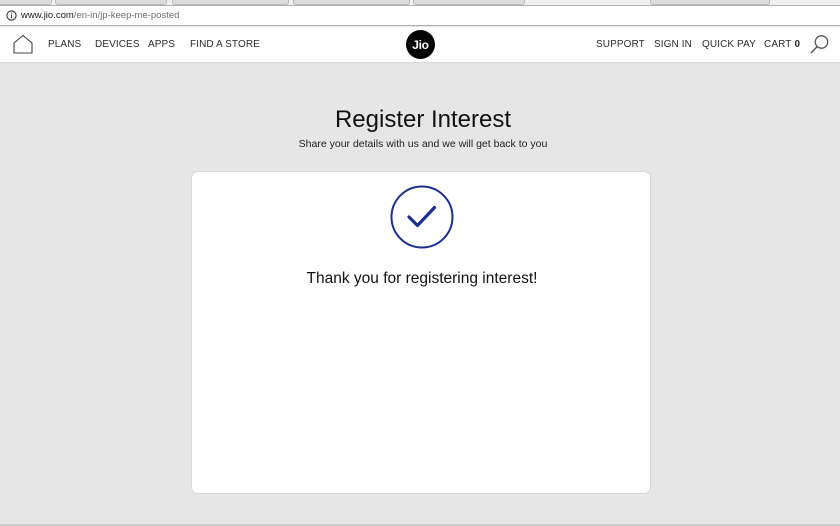 The height and width of the screenshot is (526, 840). I want to click on search-icon, so click(820, 44).